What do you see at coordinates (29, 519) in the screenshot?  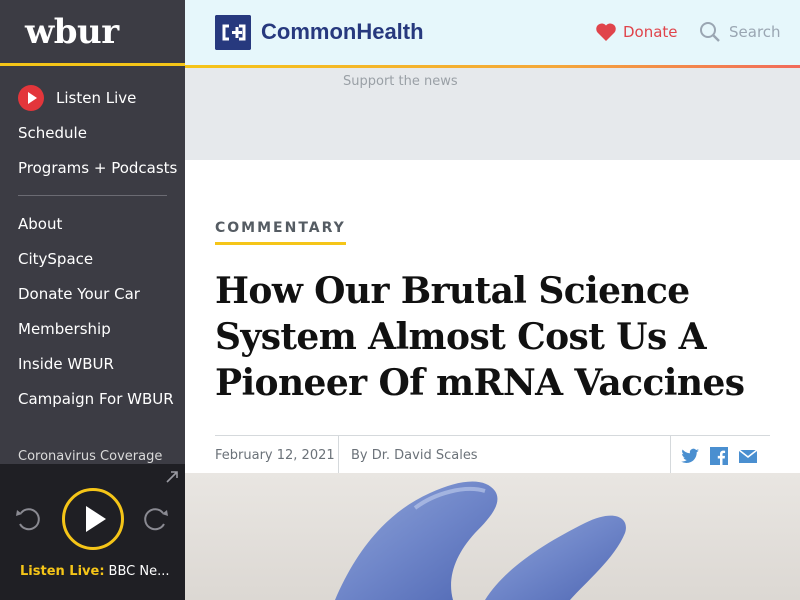 I see `rewind-icon` at bounding box center [29, 519].